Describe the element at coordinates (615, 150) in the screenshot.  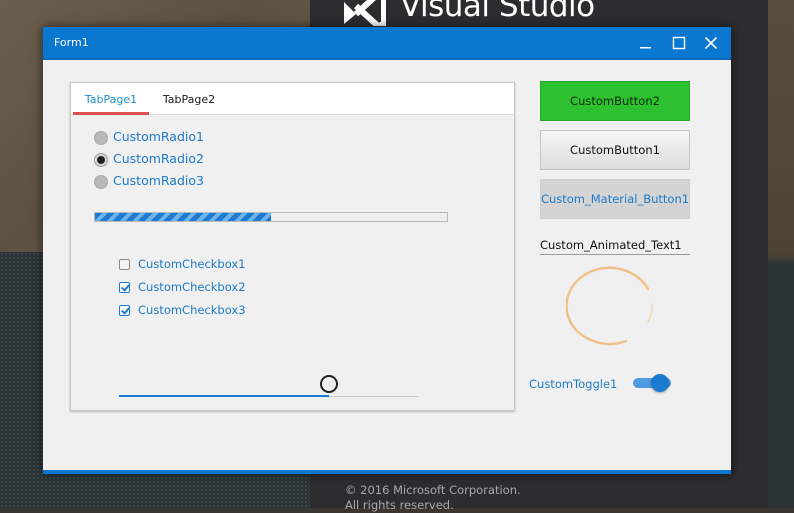
I see `custom-button1: CustomButton1` at that location.